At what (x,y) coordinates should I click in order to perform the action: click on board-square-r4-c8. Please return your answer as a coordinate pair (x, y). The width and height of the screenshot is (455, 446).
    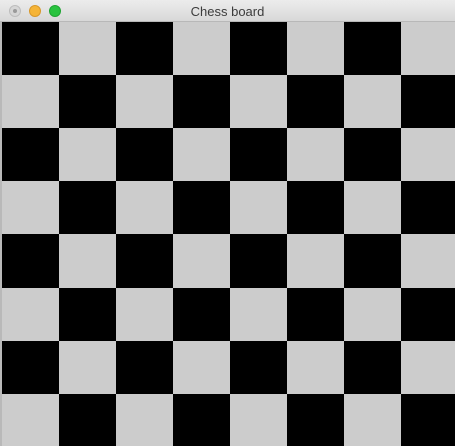
    Looking at the image, I should click on (428, 208).